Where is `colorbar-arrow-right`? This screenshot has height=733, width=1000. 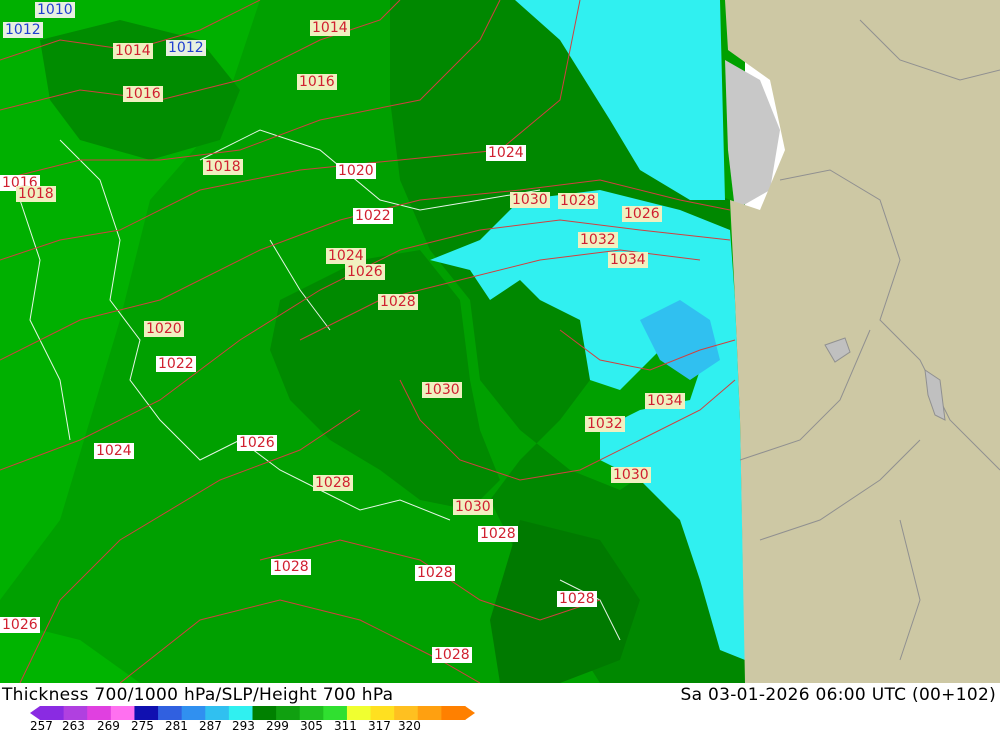
colorbar-arrow-right is located at coordinates (470, 713).